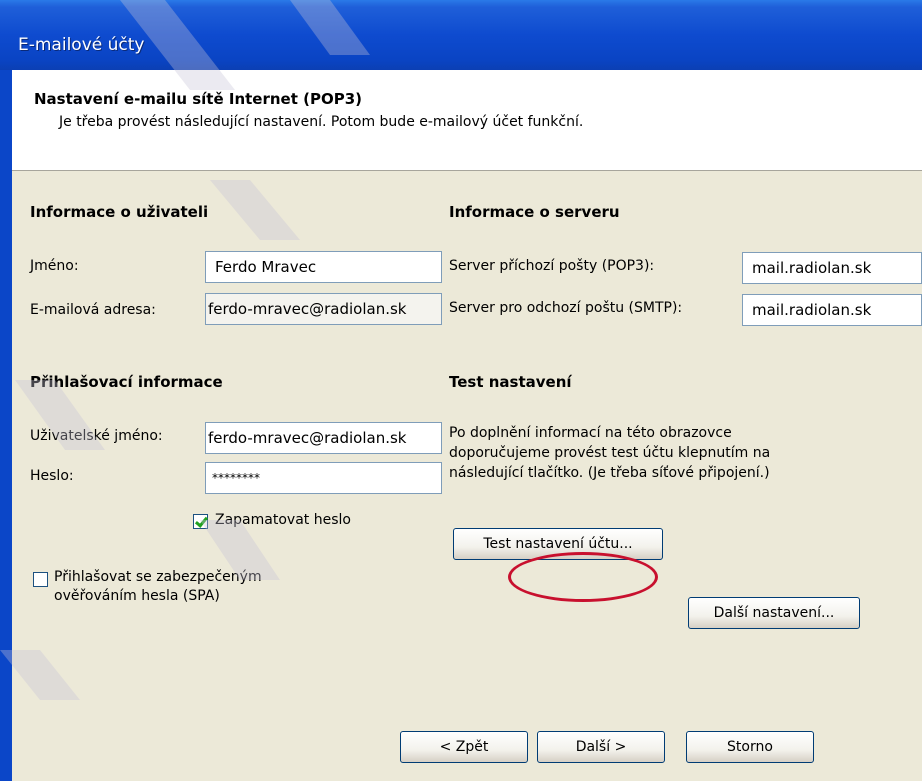  What do you see at coordinates (126, 382) in the screenshot?
I see `login-info-heading: Přihlašovací informace` at bounding box center [126, 382].